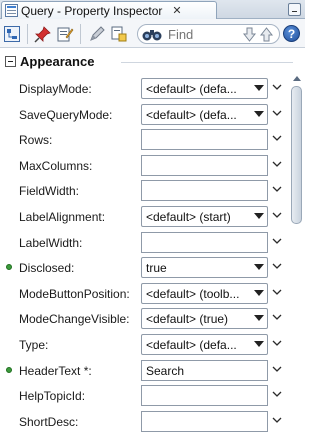 The height and width of the screenshot is (441, 320). What do you see at coordinates (55, 89) in the screenshot?
I see `property-label: DisplayMode:` at bounding box center [55, 89].